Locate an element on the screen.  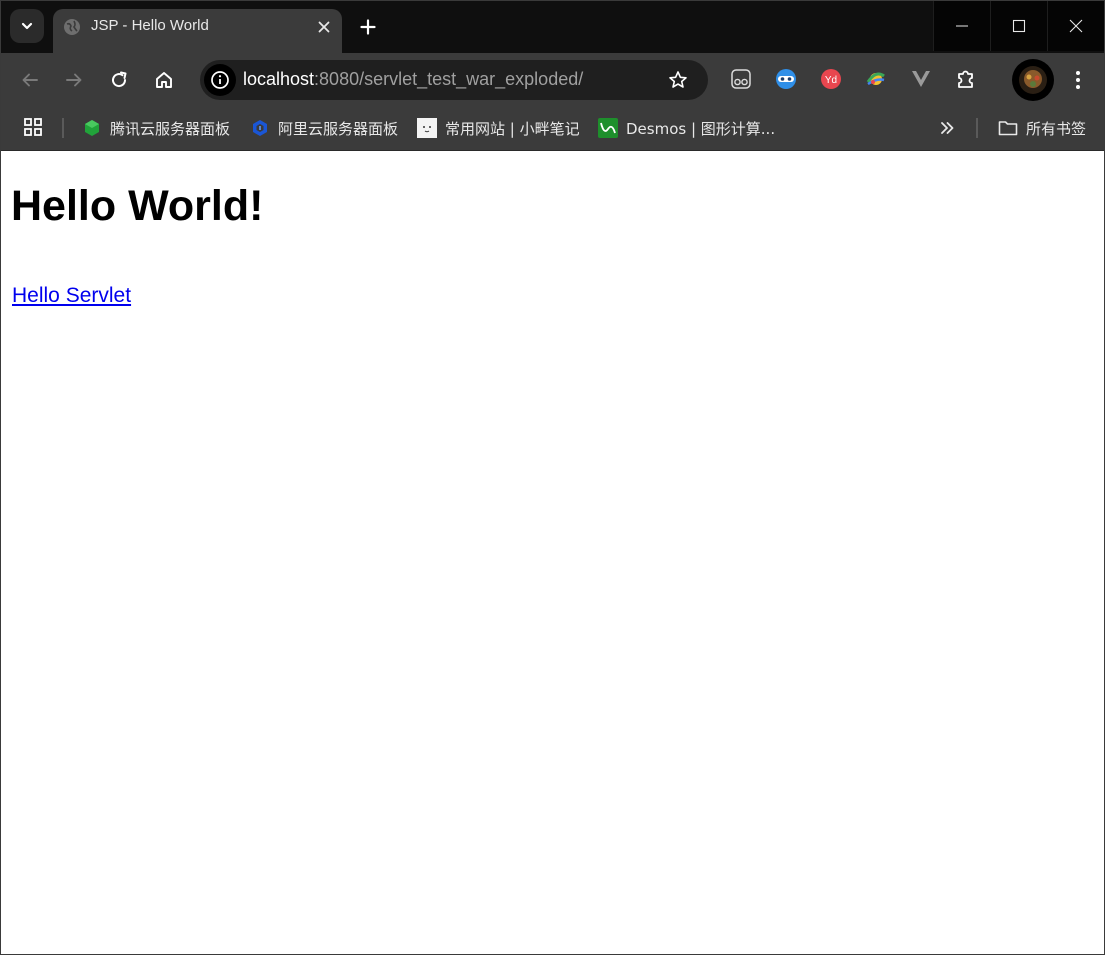
bookmark-star-button is located at coordinates (678, 80).